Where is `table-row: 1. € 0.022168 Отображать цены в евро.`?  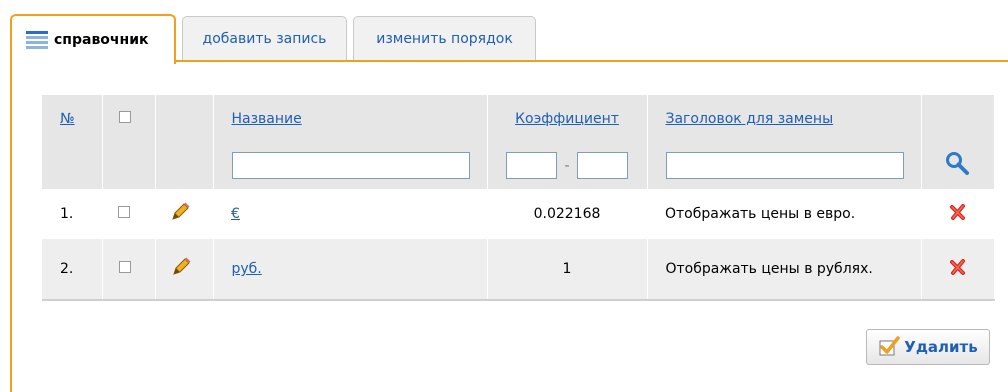
table-row: 1. € 0.022168 Отображать цены в евро. is located at coordinates (518, 214).